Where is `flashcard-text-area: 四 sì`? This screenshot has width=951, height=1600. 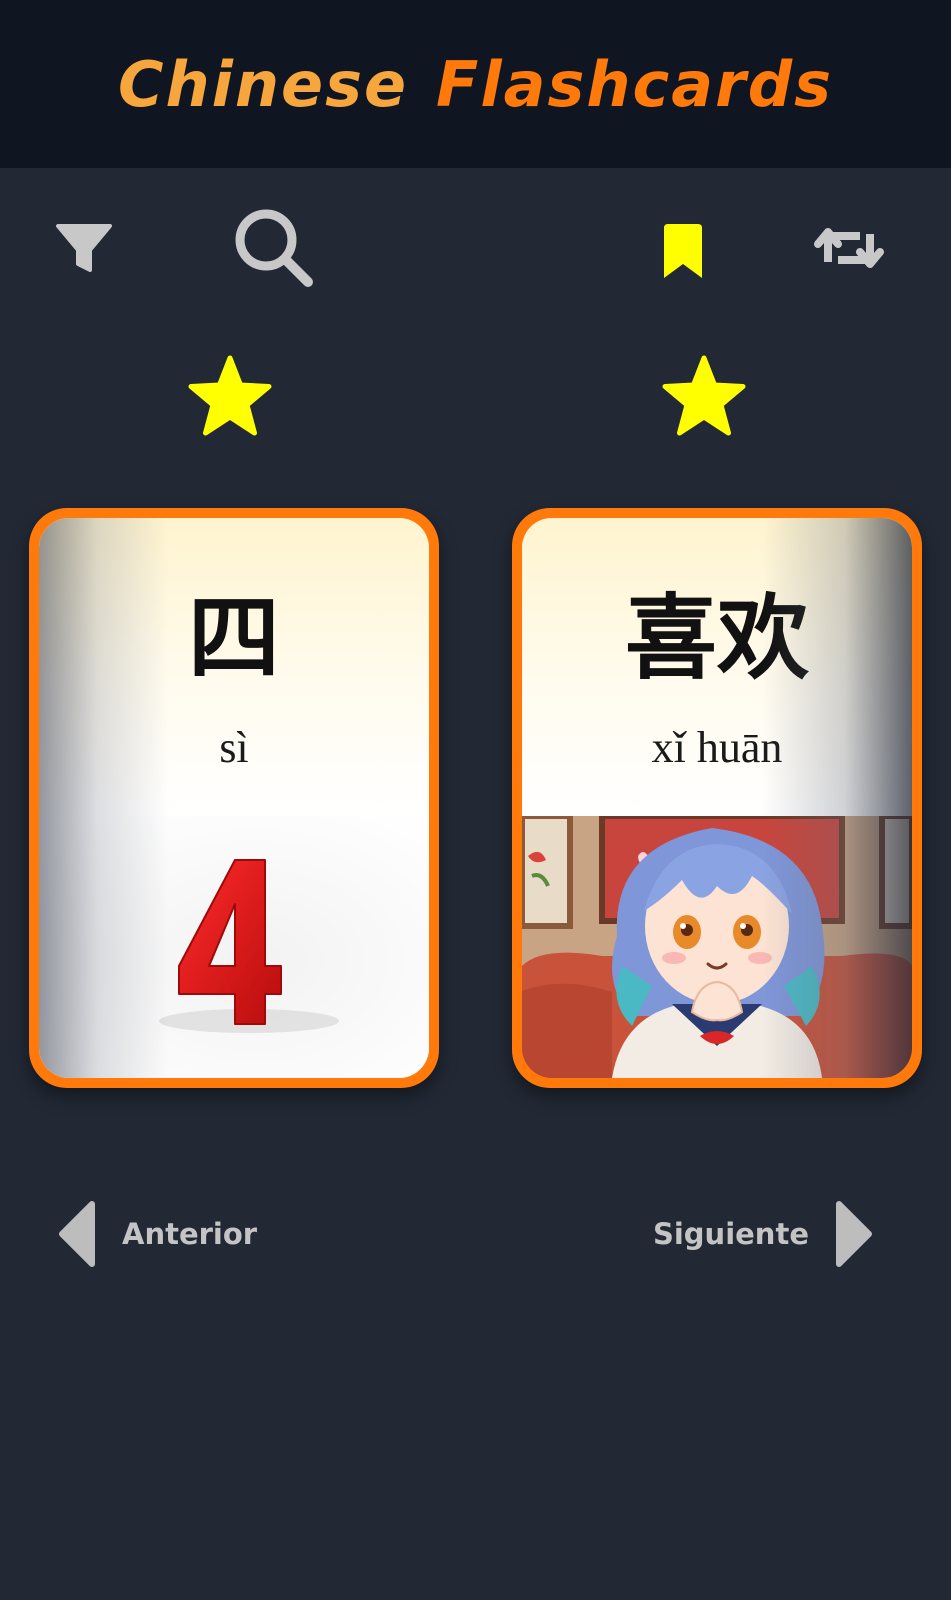
flashcard-text-area: 四 sì is located at coordinates (234, 667).